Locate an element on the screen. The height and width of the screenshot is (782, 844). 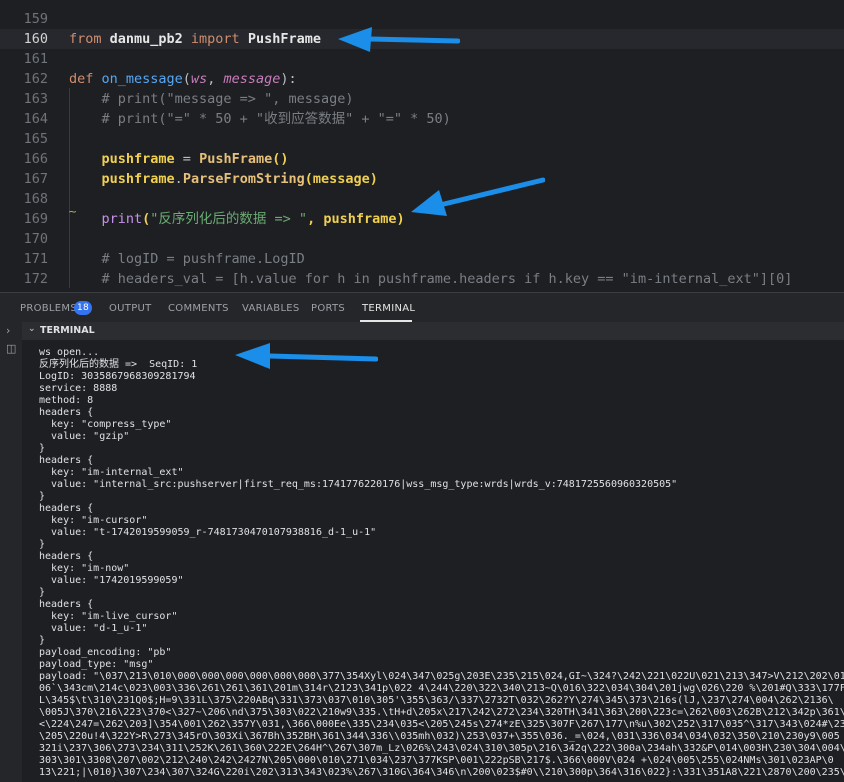
code-token: # logID = pushframe.LogID is located at coordinates (187, 259).